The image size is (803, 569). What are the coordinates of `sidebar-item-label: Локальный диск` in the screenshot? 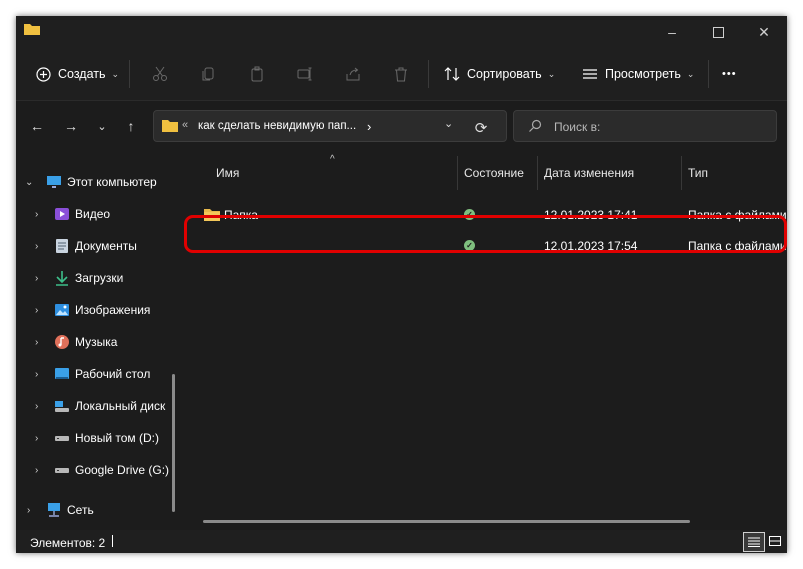 It's located at (120, 406).